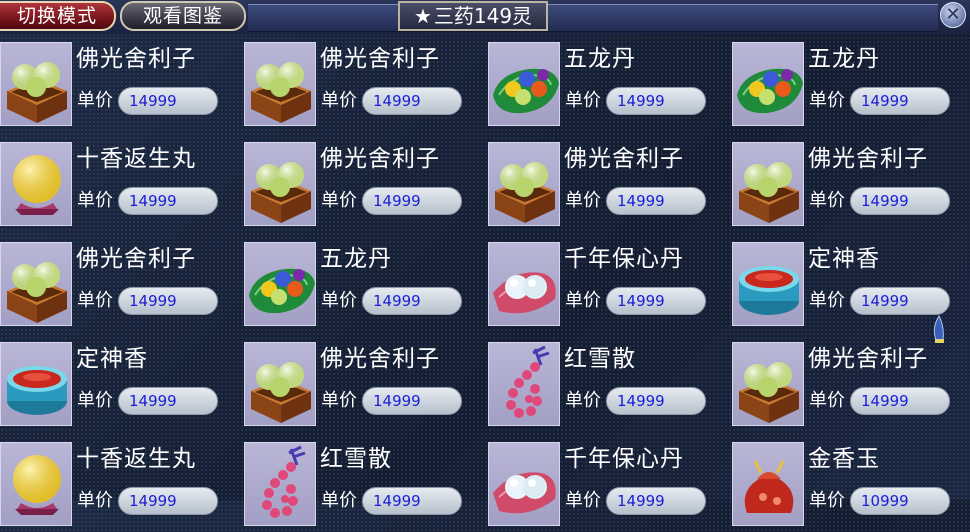 The height and width of the screenshot is (532, 970). Describe the element at coordinates (900, 501) in the screenshot. I see `unit-price-value: 10999` at that location.